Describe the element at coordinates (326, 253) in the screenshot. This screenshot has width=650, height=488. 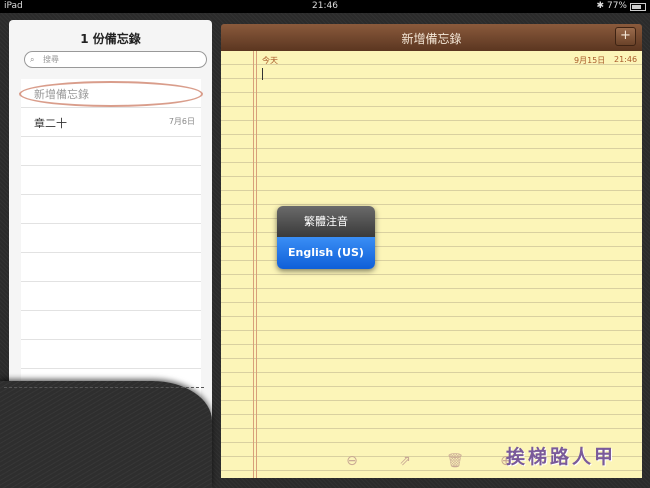
I see `keyboard-option-english: English (US)` at that location.